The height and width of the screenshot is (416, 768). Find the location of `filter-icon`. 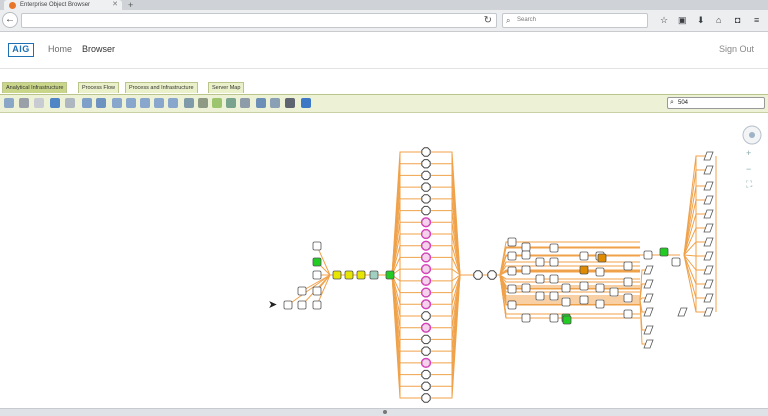

filter-icon is located at coordinates (290, 103).